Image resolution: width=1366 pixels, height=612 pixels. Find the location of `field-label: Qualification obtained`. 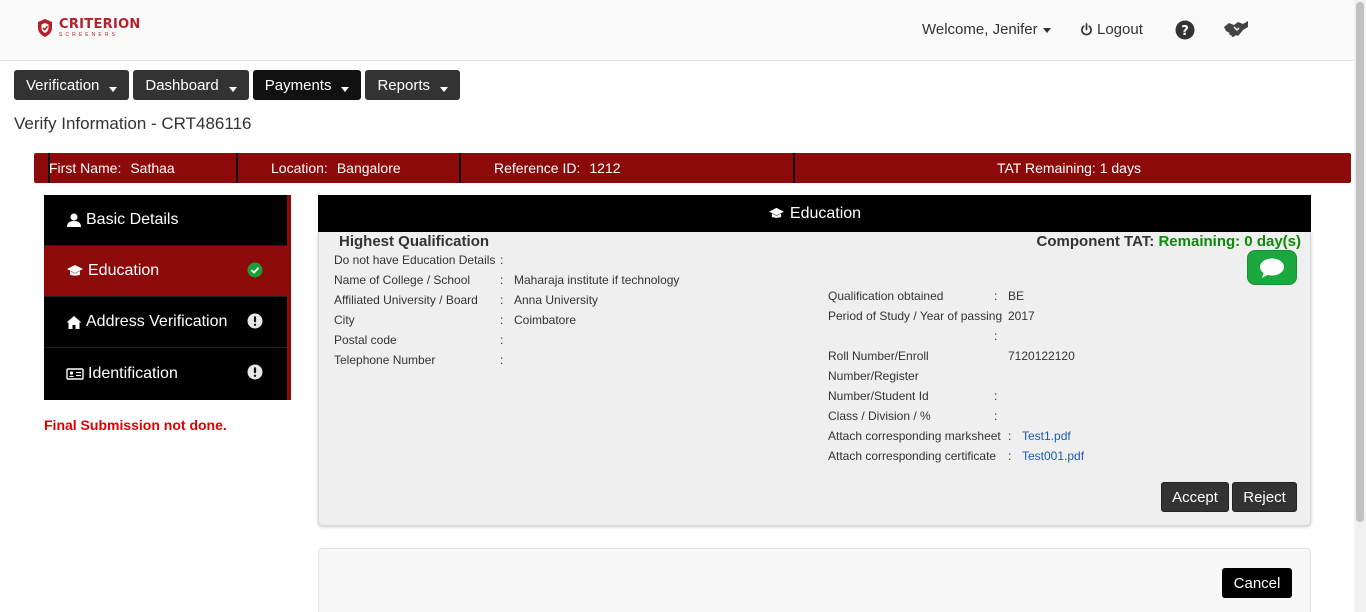

field-label: Qualification obtained is located at coordinates (886, 296).